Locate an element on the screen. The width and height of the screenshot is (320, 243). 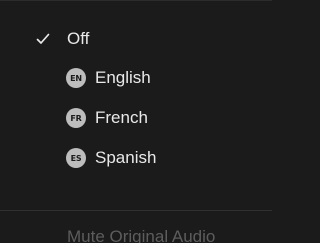
menu-item-spanish: ES Spanish is located at coordinates (136, 158).